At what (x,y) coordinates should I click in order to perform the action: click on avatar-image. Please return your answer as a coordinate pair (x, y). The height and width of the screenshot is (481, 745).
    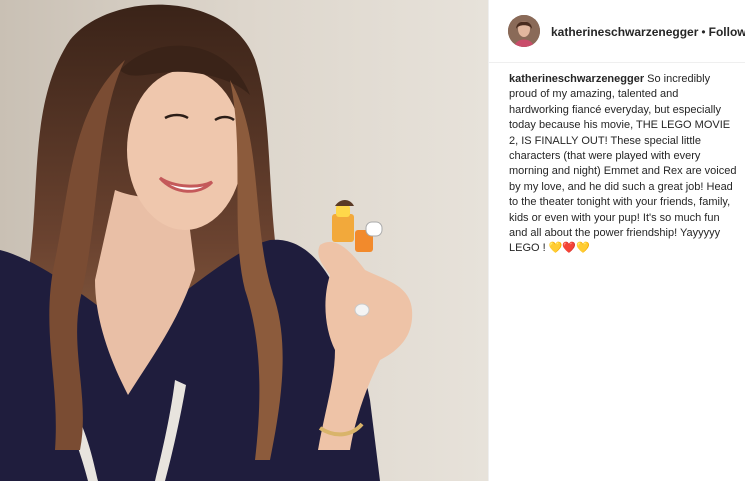
    Looking at the image, I should click on (524, 31).